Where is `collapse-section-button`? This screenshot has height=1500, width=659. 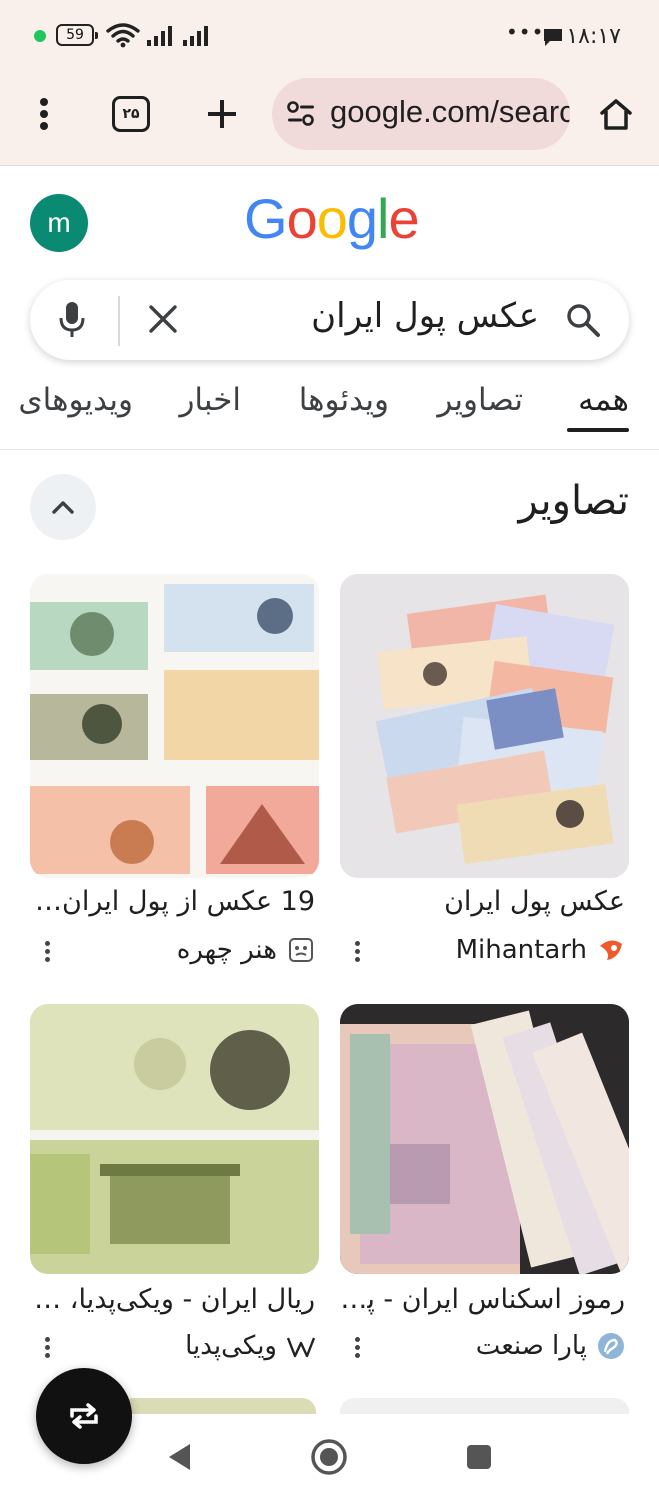
collapse-section-button is located at coordinates (63, 507).